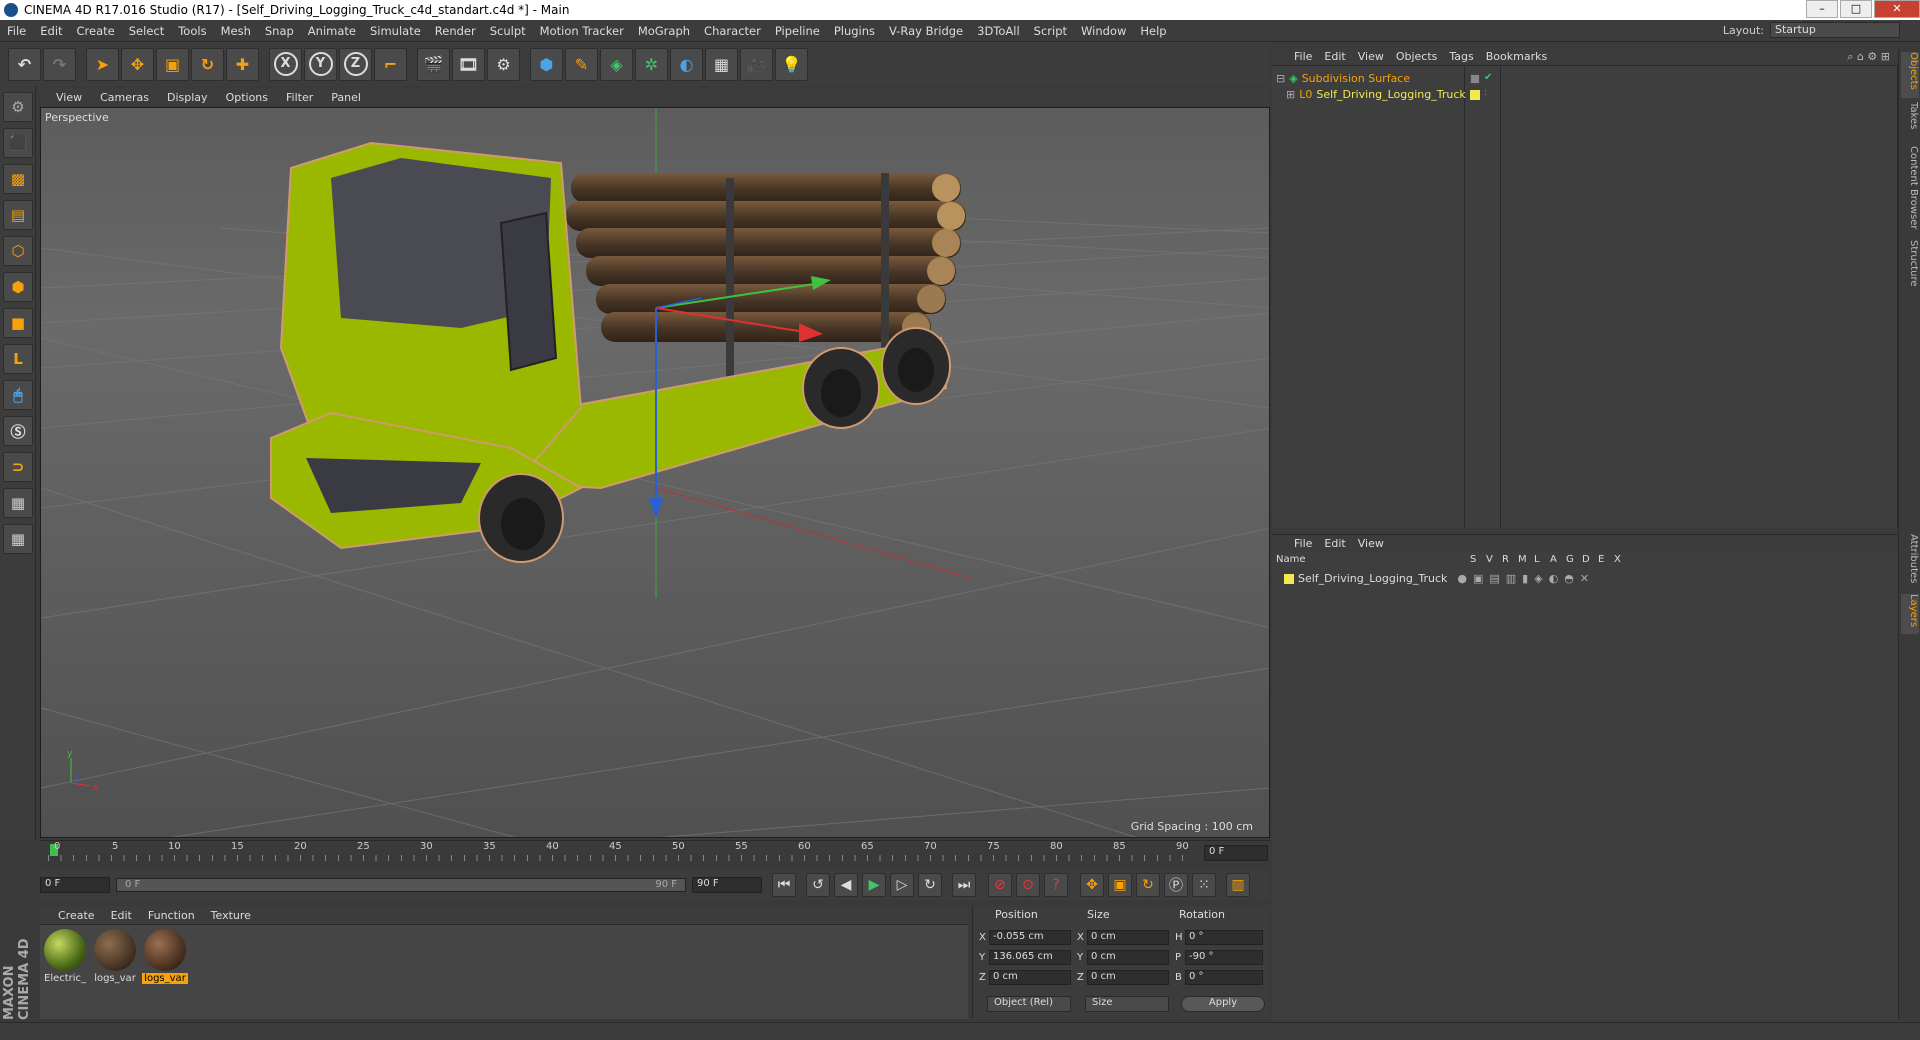 This screenshot has width=1920, height=1040. I want to click on layer-color-swatch, so click(1475, 95).